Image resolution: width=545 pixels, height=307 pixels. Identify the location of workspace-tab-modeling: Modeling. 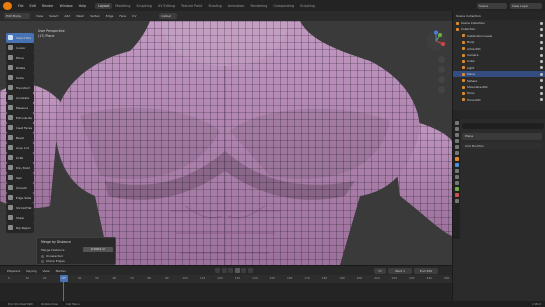
(122, 6).